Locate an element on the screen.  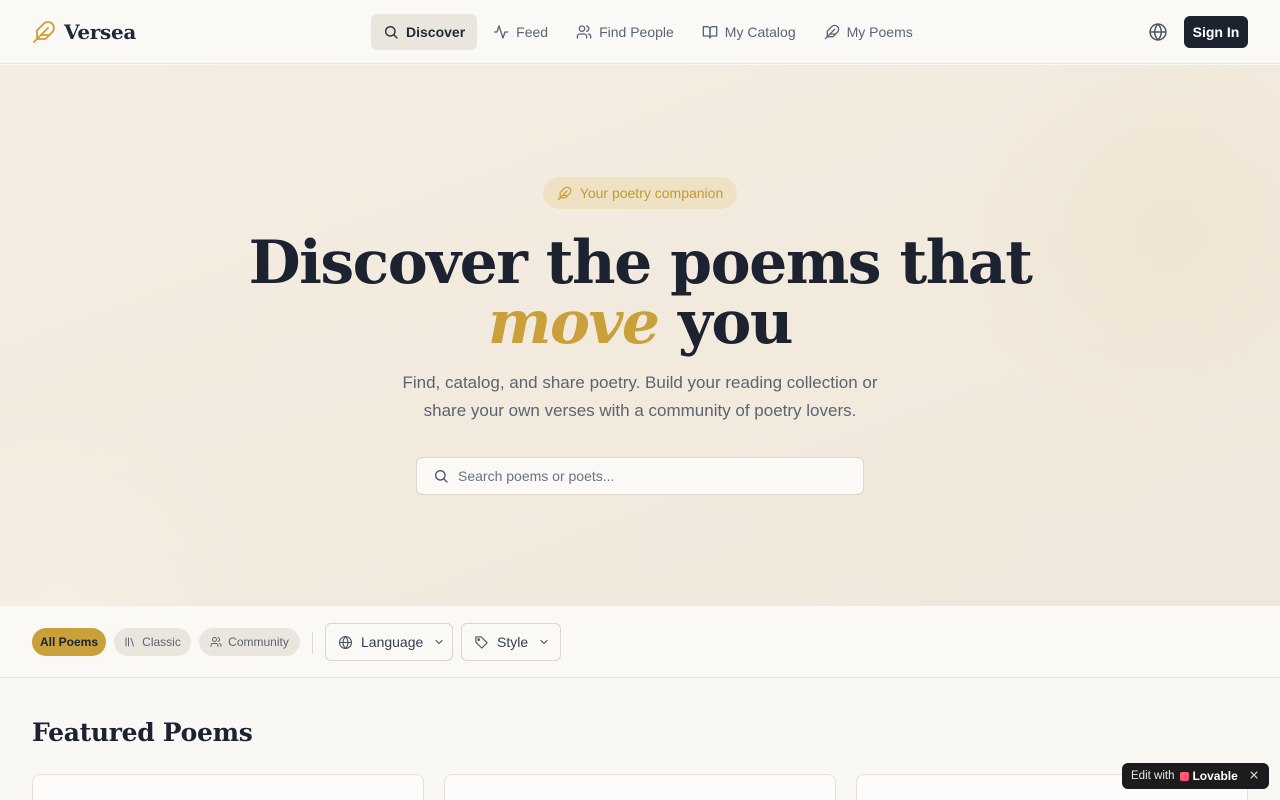
filter-divider is located at coordinates (312, 643).